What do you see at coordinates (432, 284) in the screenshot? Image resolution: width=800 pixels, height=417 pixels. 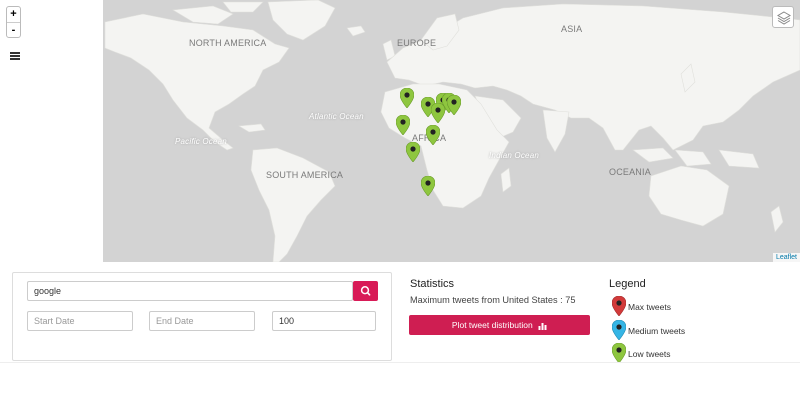 I see `statistics-title: Statistics` at bounding box center [432, 284].